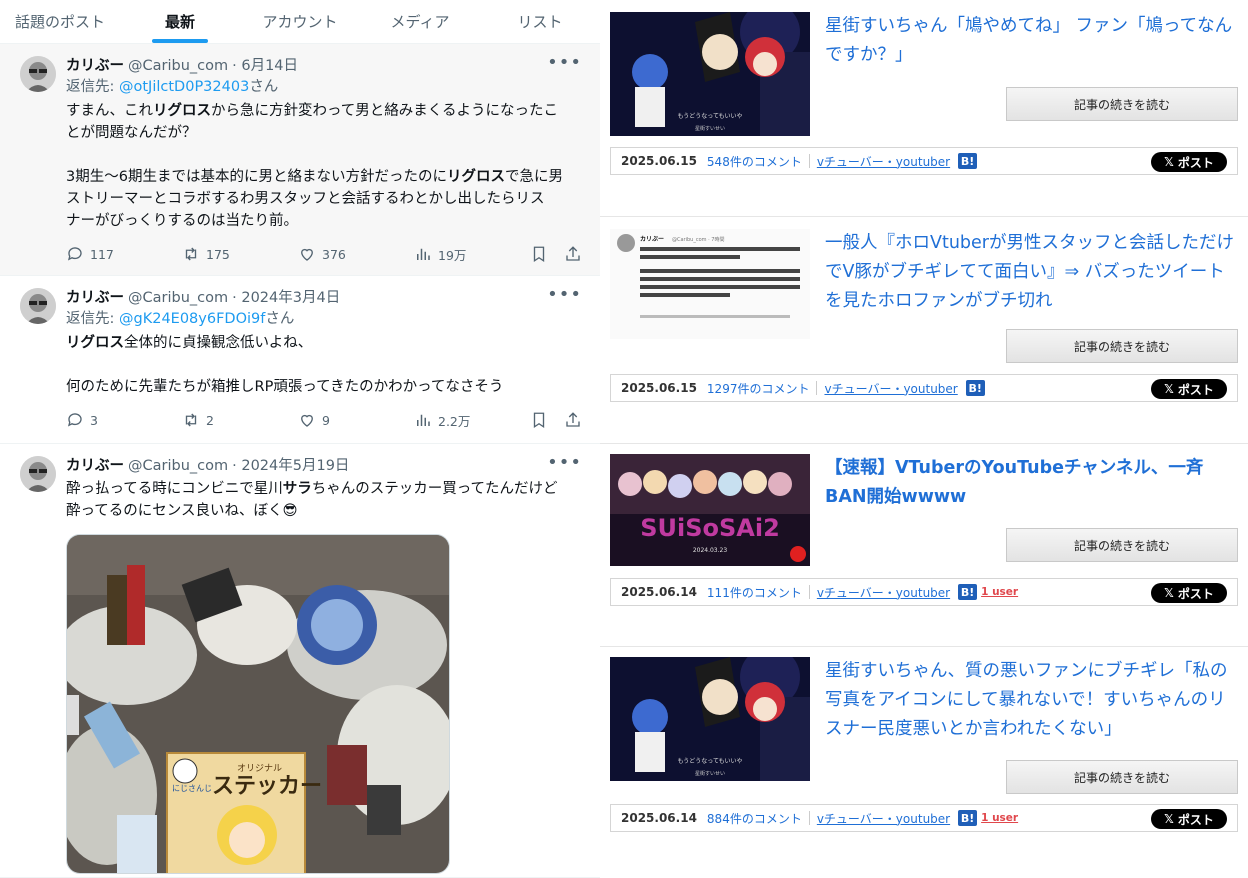  I want to click on view-count: 2.2万, so click(454, 421).